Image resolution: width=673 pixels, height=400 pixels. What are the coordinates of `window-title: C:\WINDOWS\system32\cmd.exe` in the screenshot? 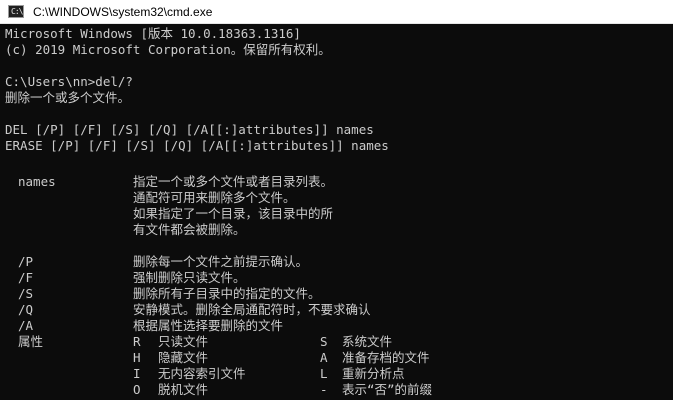 It's located at (123, 12).